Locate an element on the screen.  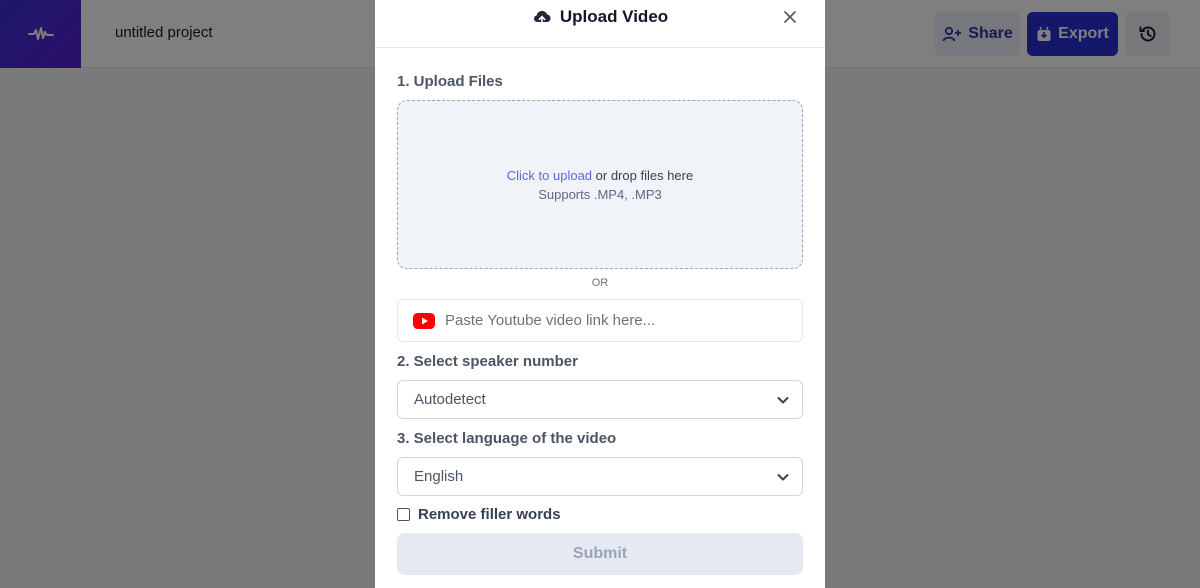
video-language-select: English is located at coordinates (600, 476).